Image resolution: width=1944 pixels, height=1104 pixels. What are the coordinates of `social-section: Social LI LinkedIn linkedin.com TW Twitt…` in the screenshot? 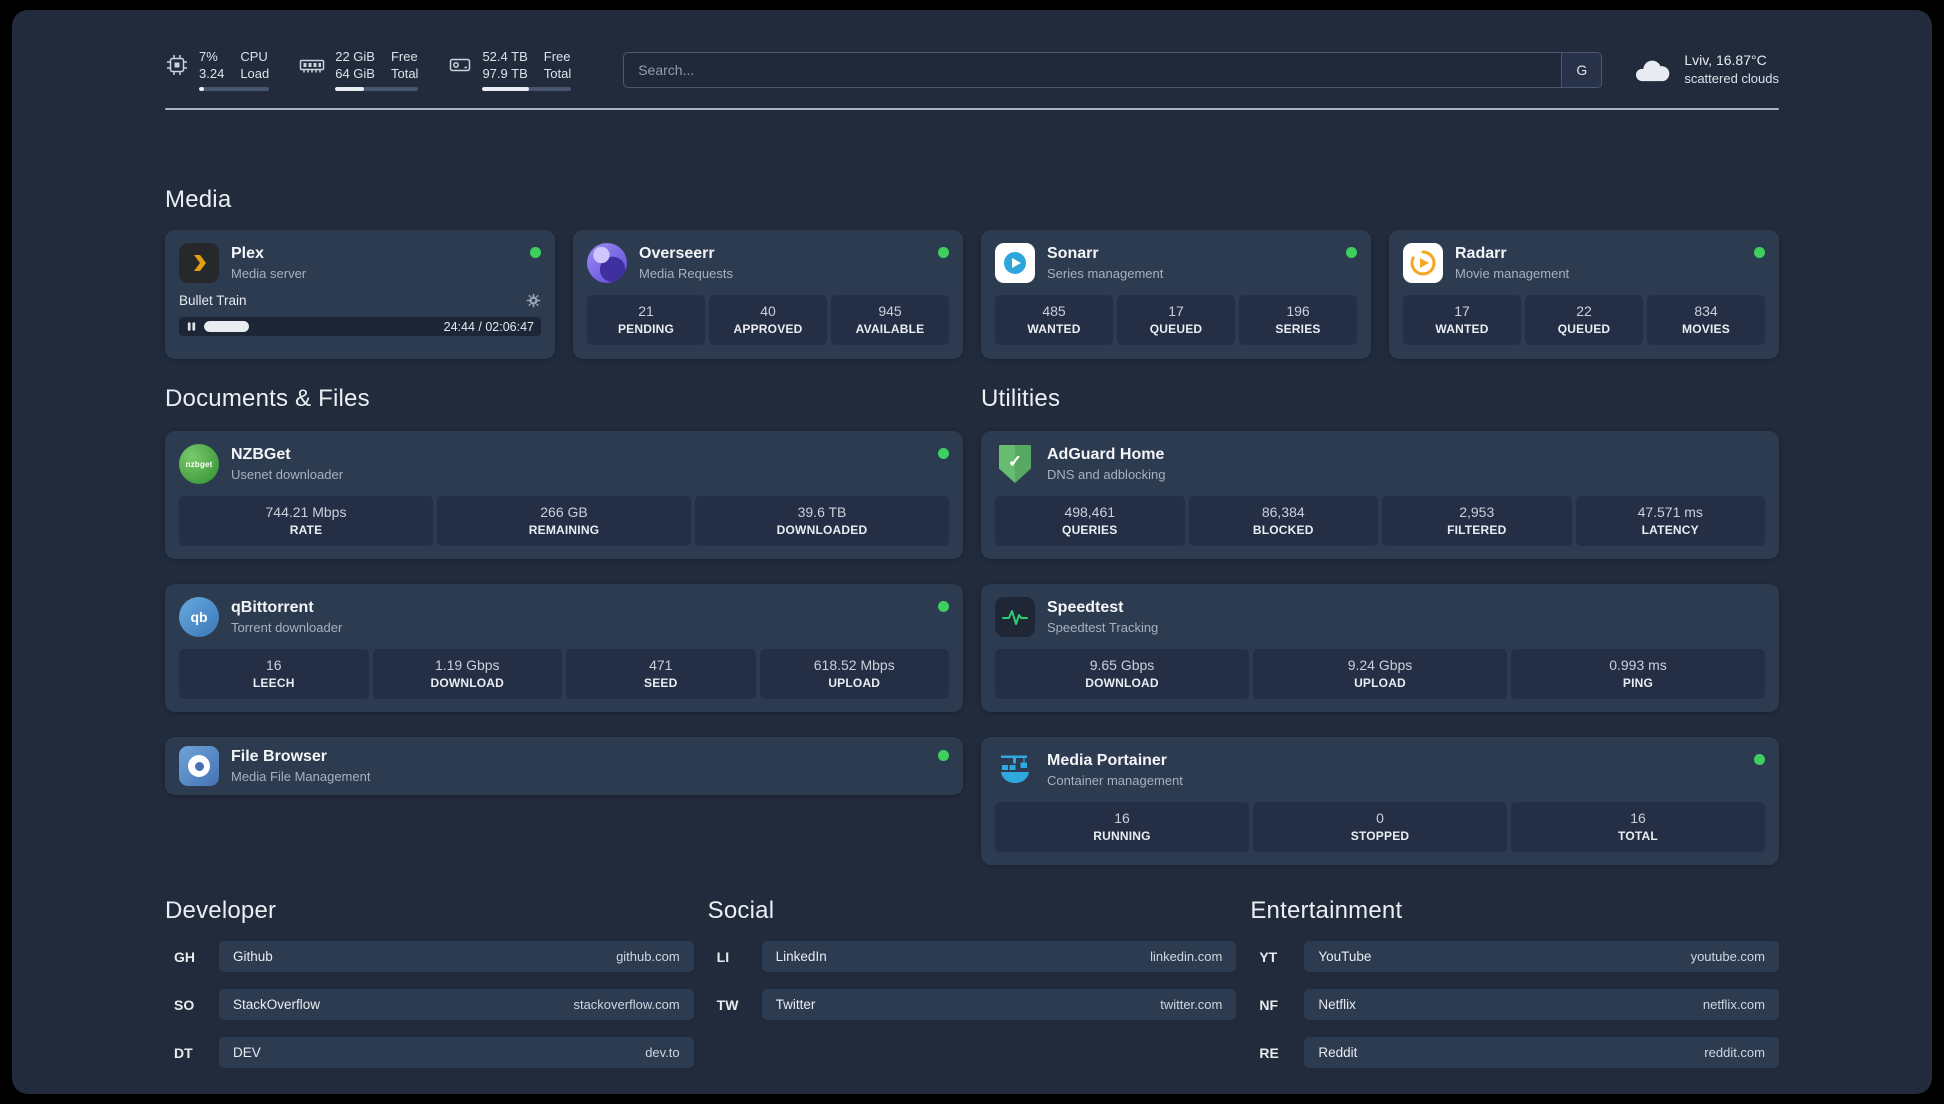 It's located at (972, 991).